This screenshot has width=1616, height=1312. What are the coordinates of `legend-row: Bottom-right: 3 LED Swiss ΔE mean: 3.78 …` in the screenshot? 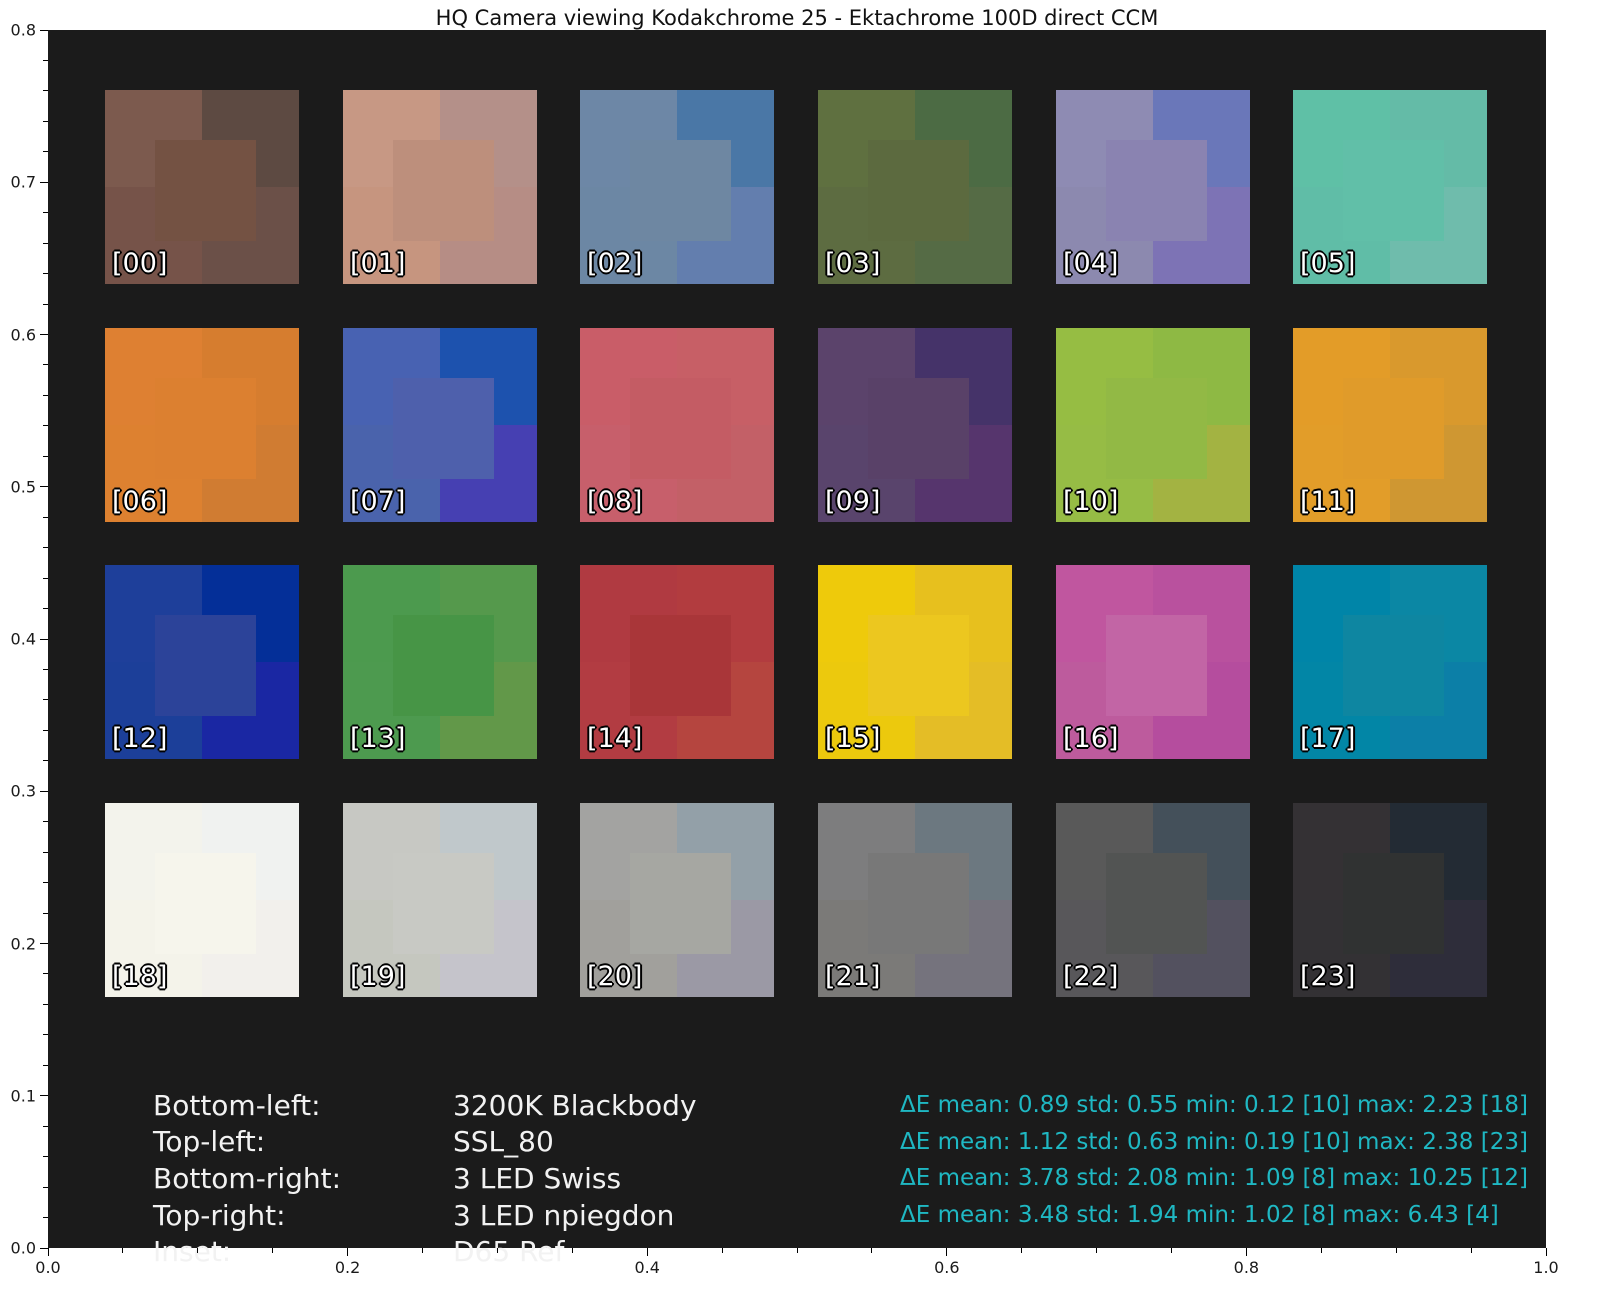 It's located at (863, 1178).